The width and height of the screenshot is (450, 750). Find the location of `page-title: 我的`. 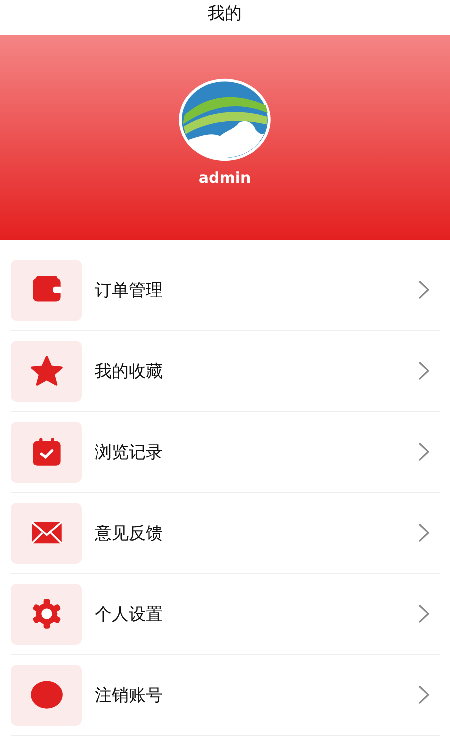

page-title: 我的 is located at coordinates (225, 14).